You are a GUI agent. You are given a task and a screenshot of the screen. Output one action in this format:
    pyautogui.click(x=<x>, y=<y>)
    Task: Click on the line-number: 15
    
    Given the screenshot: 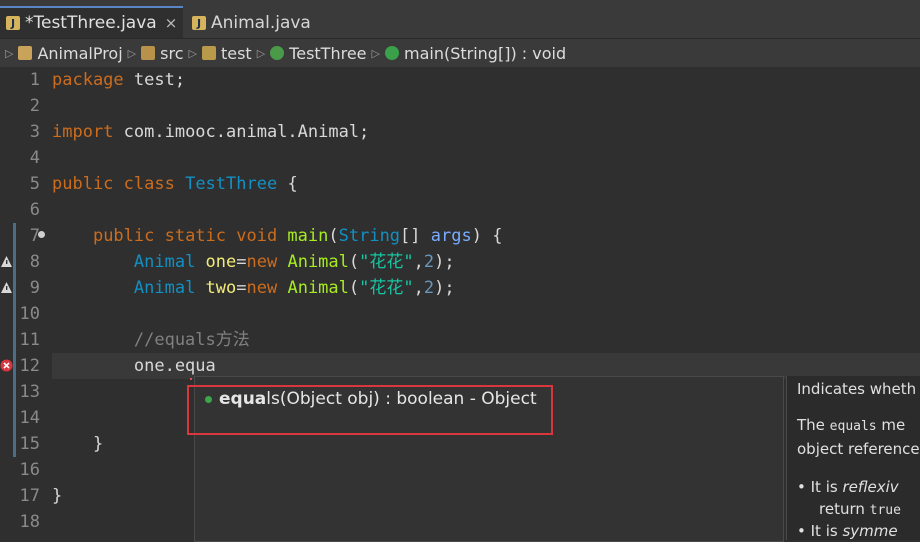 What is the action you would take?
    pyautogui.click(x=29, y=444)
    